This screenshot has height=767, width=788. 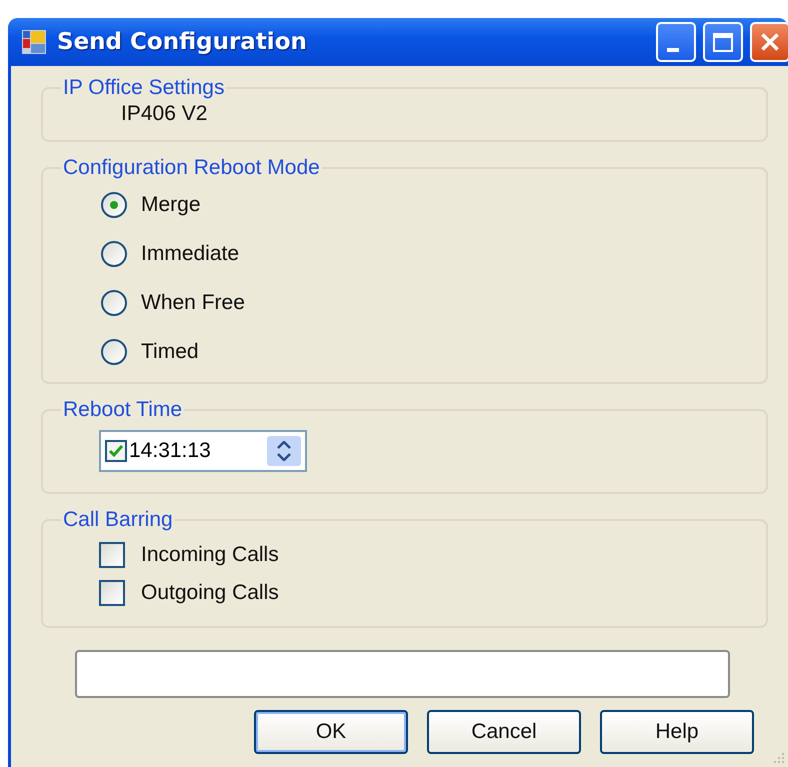 What do you see at coordinates (170, 451) in the screenshot?
I see `time-value: 14:31:13` at bounding box center [170, 451].